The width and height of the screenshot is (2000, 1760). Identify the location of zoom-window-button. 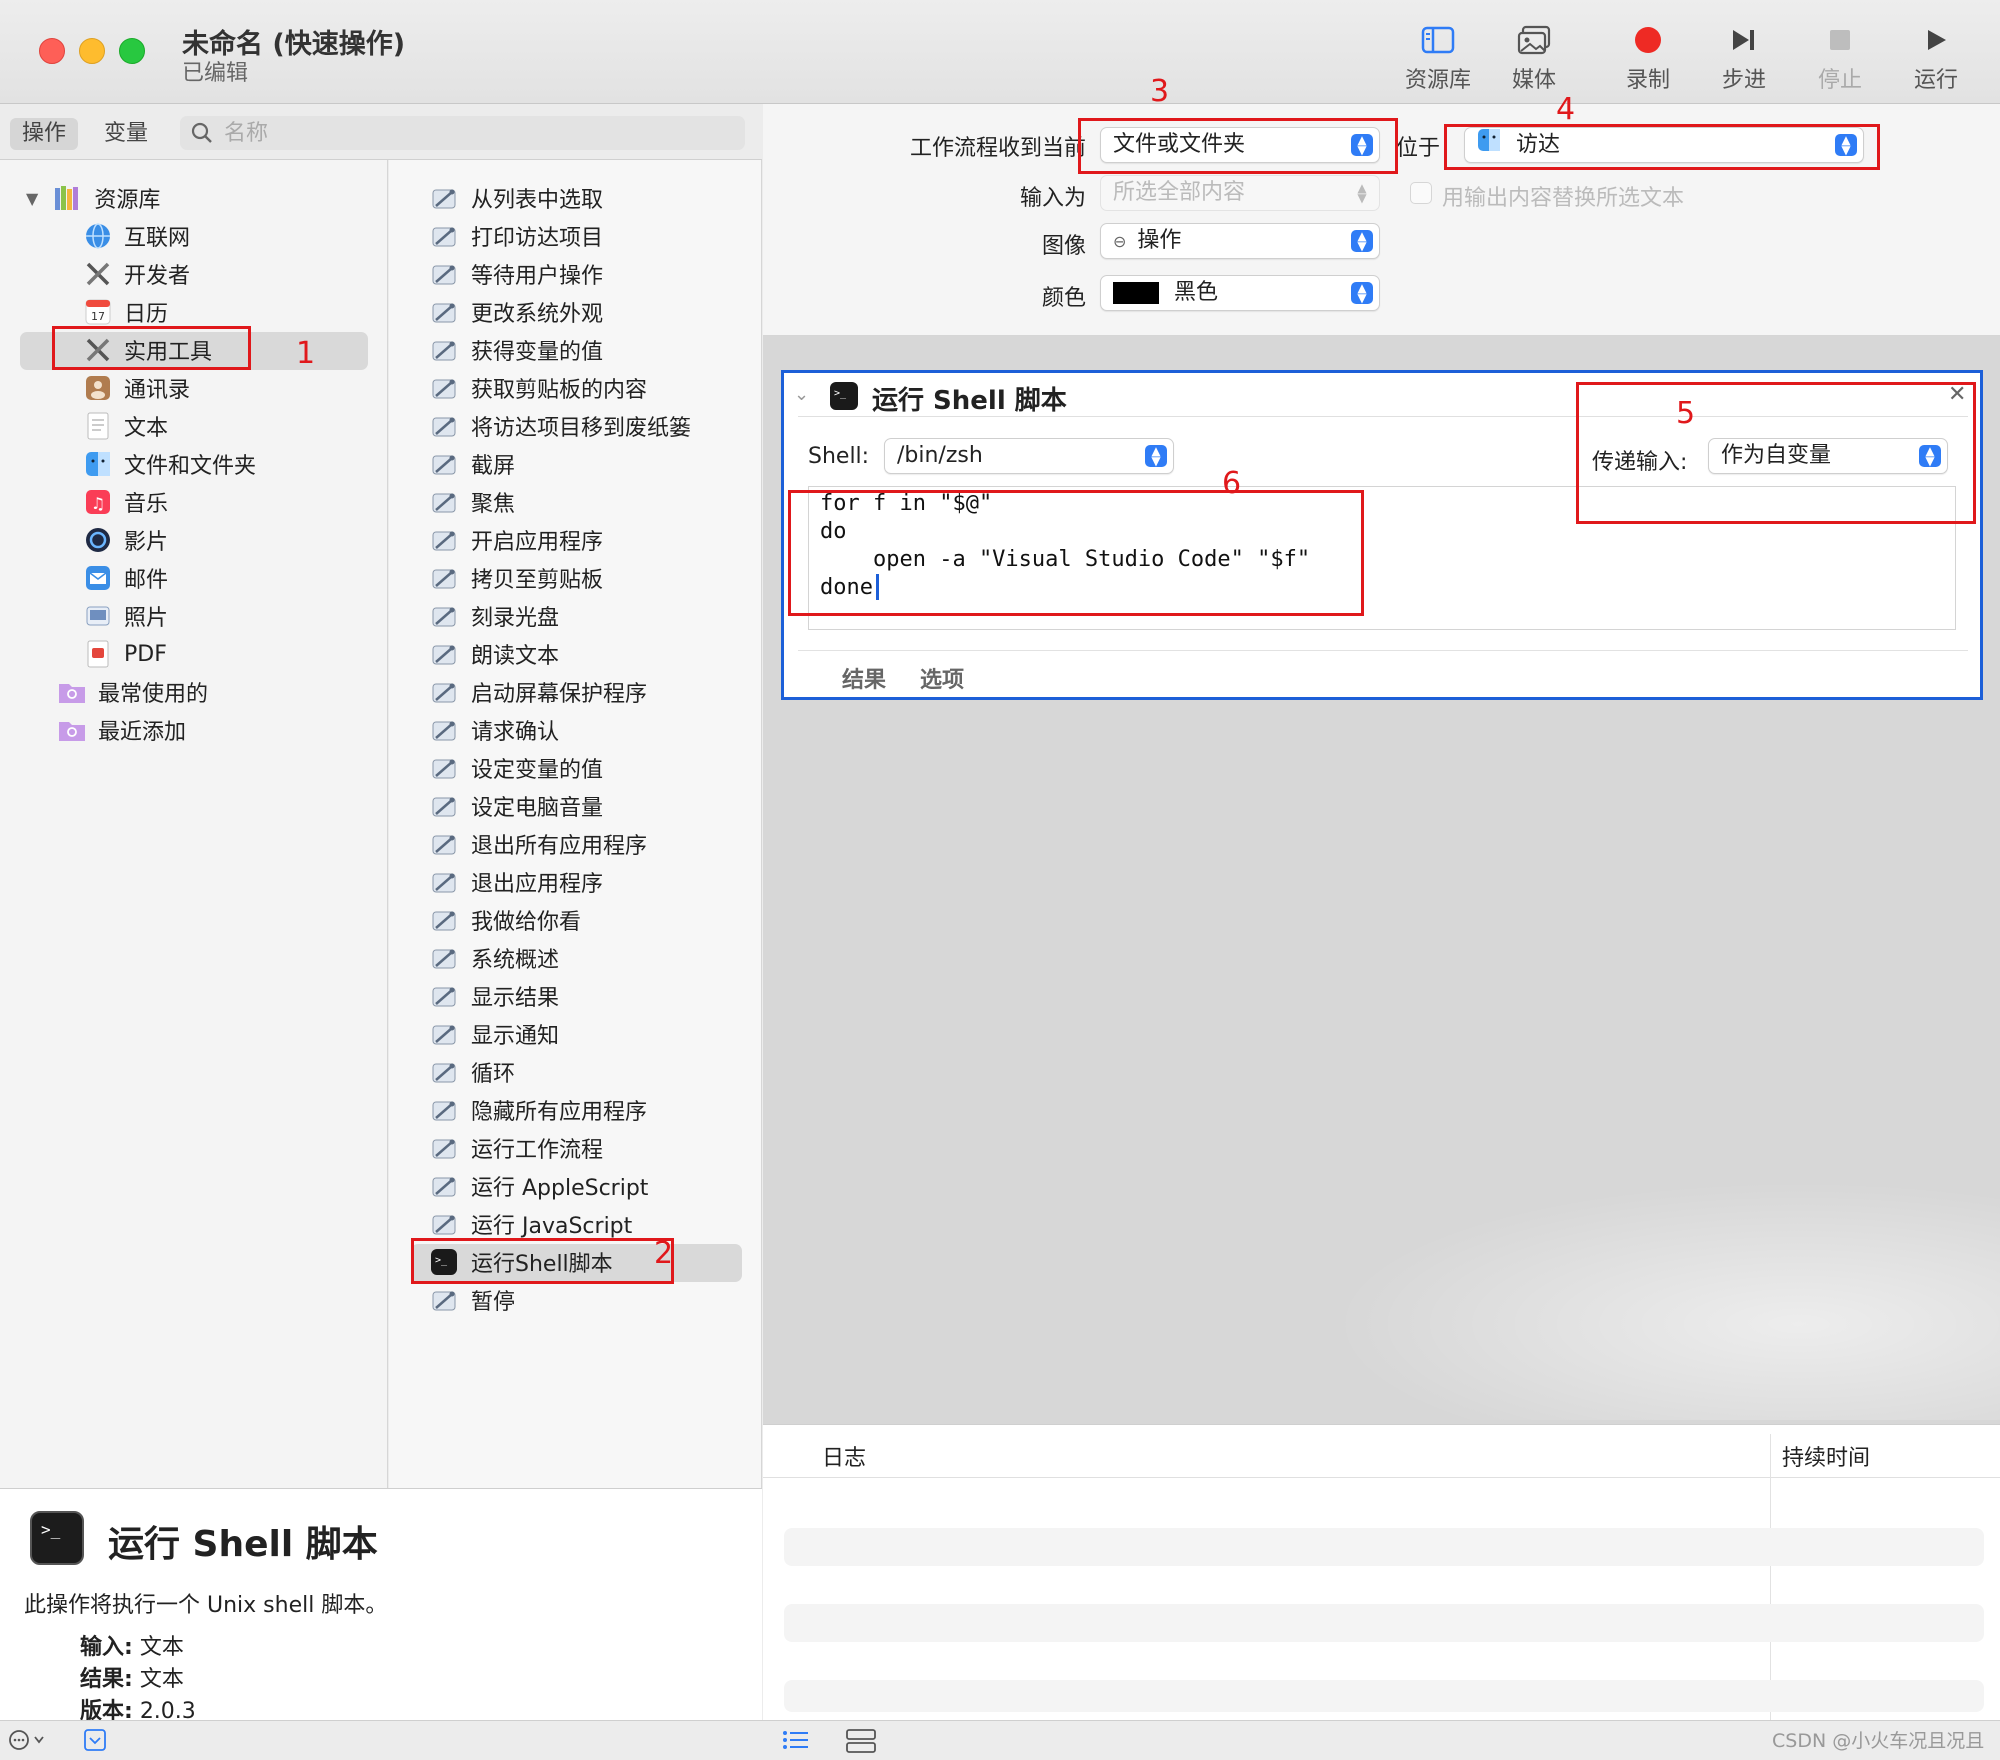
(132, 51).